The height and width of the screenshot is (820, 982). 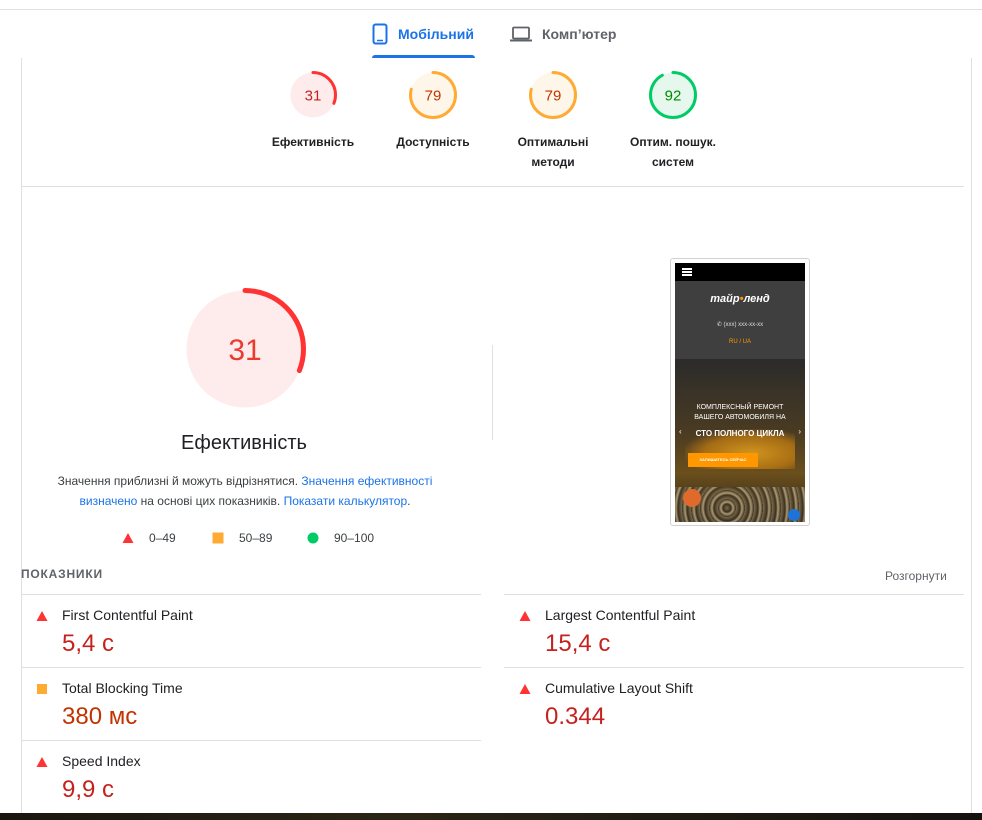 I want to click on logo-left: тайр, so click(x=725, y=299).